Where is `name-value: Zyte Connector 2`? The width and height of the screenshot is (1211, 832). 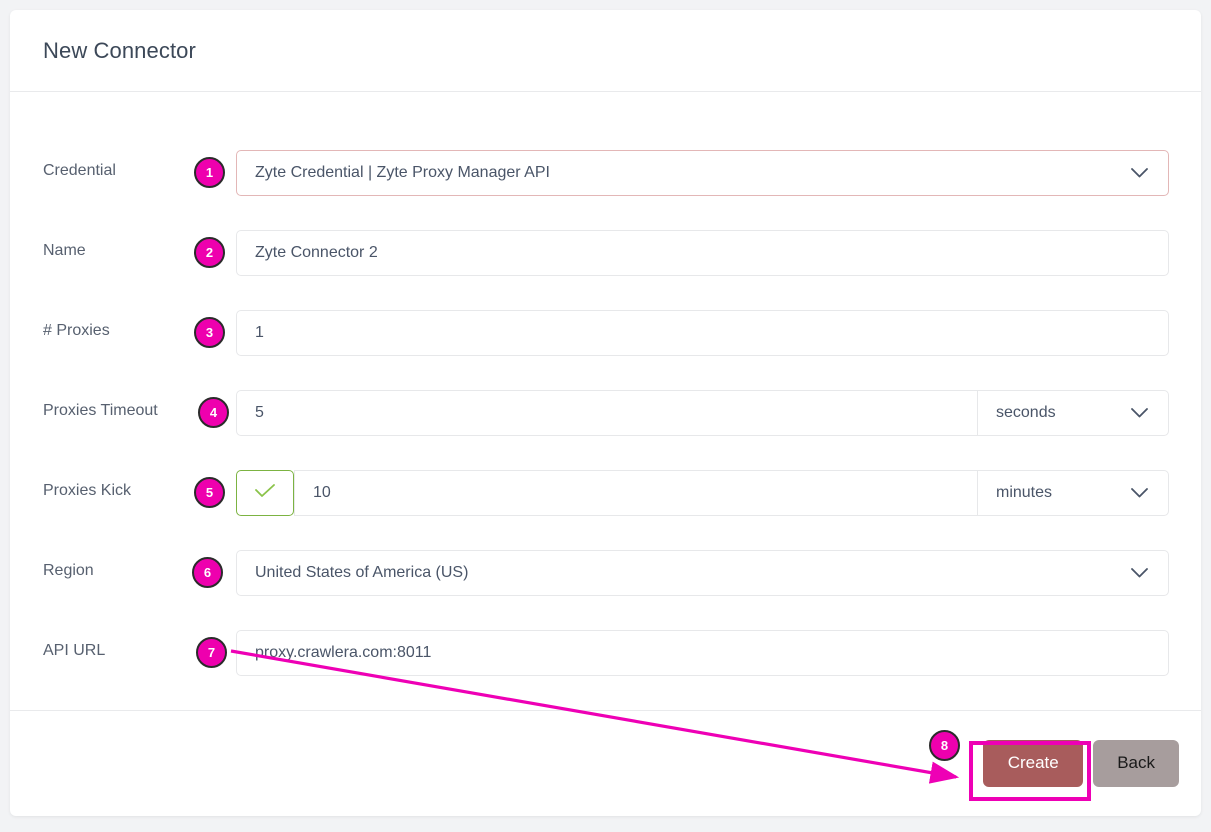
name-value: Zyte Connector 2 is located at coordinates (316, 252).